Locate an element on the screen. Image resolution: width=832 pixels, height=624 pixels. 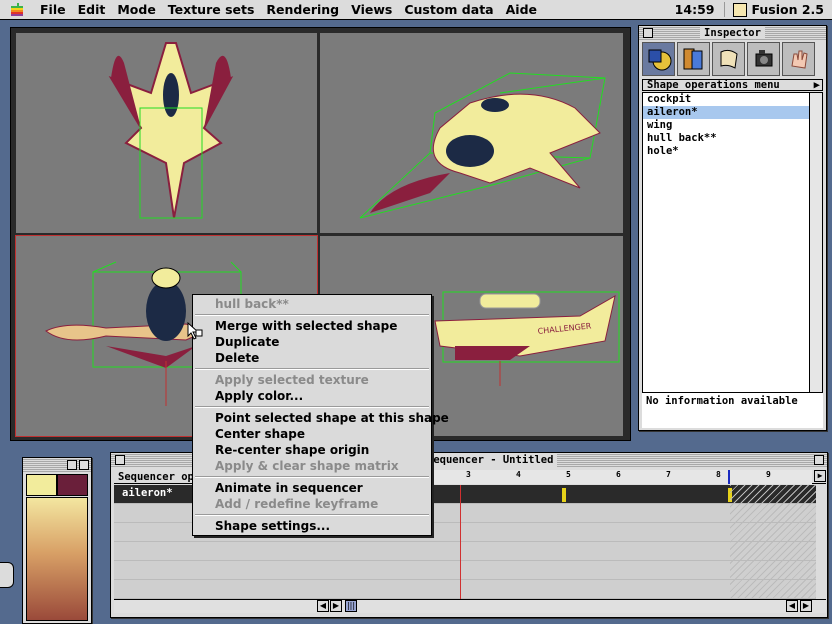
context-menu-header: hull back** is located at coordinates (252, 304).